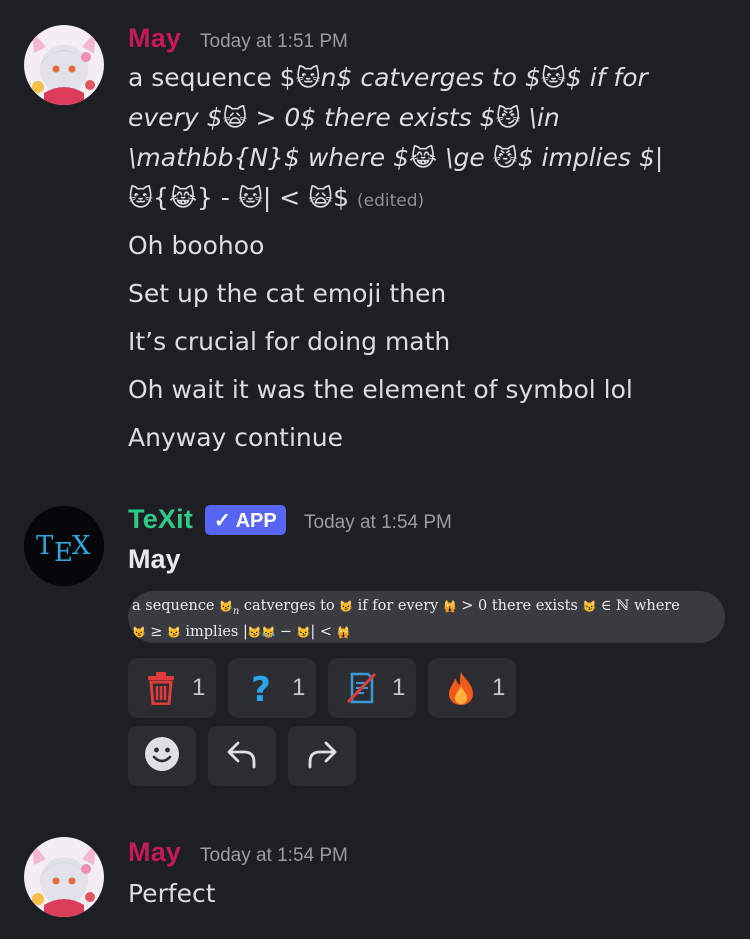  What do you see at coordinates (274, 856) in the screenshot?
I see `timestamp: Today at 1:54 PM` at bounding box center [274, 856].